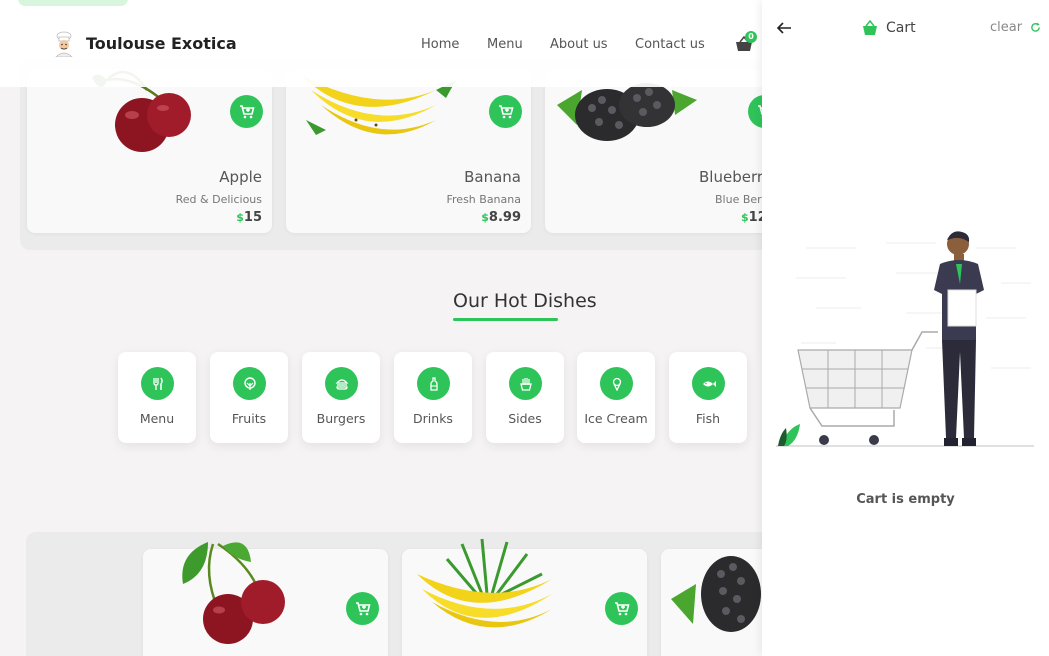 Image resolution: width=1049 pixels, height=656 pixels. Describe the element at coordinates (149, 151) in the screenshot. I see `product-card: Apple Red & Delicious $15` at that location.